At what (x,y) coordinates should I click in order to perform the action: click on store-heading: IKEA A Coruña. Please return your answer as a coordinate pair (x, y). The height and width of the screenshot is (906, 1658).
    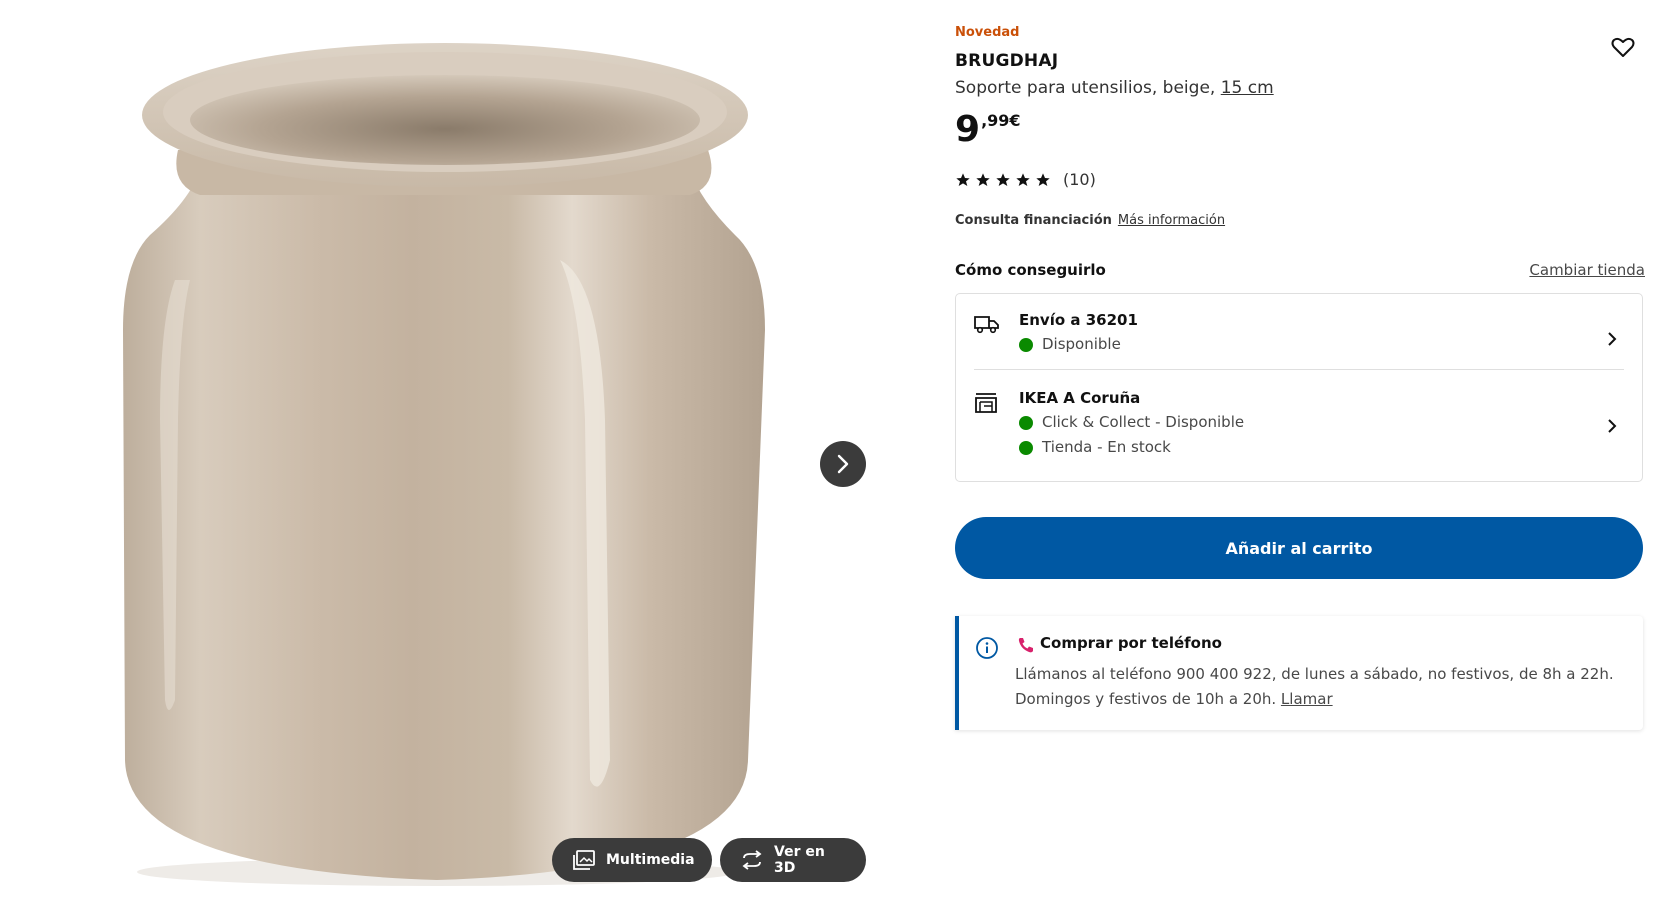
    Looking at the image, I should click on (1080, 398).